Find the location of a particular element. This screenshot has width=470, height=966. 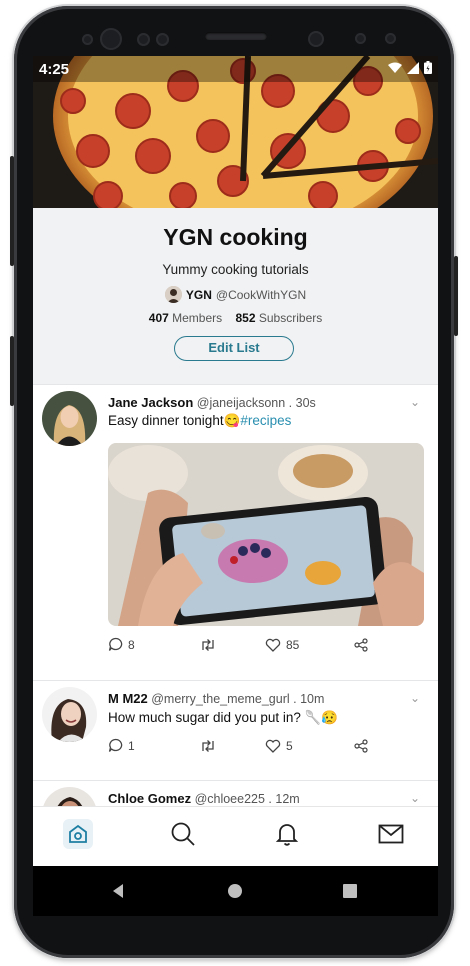

home-tab is located at coordinates (78, 834).